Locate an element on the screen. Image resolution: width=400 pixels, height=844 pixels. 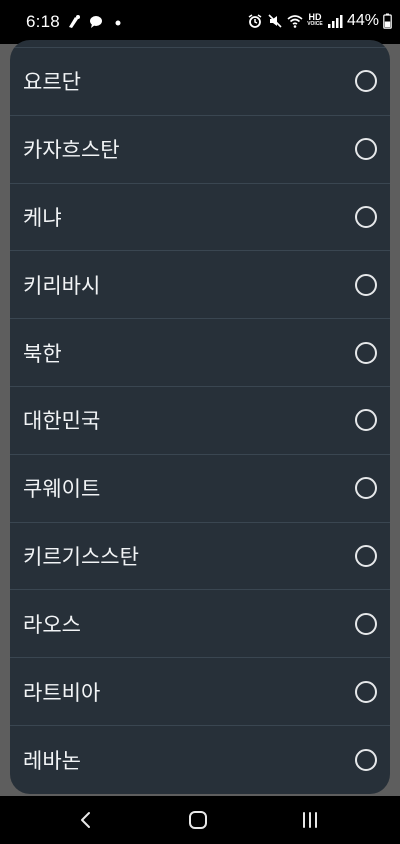
list-item: 케냐 is located at coordinates (200, 218).